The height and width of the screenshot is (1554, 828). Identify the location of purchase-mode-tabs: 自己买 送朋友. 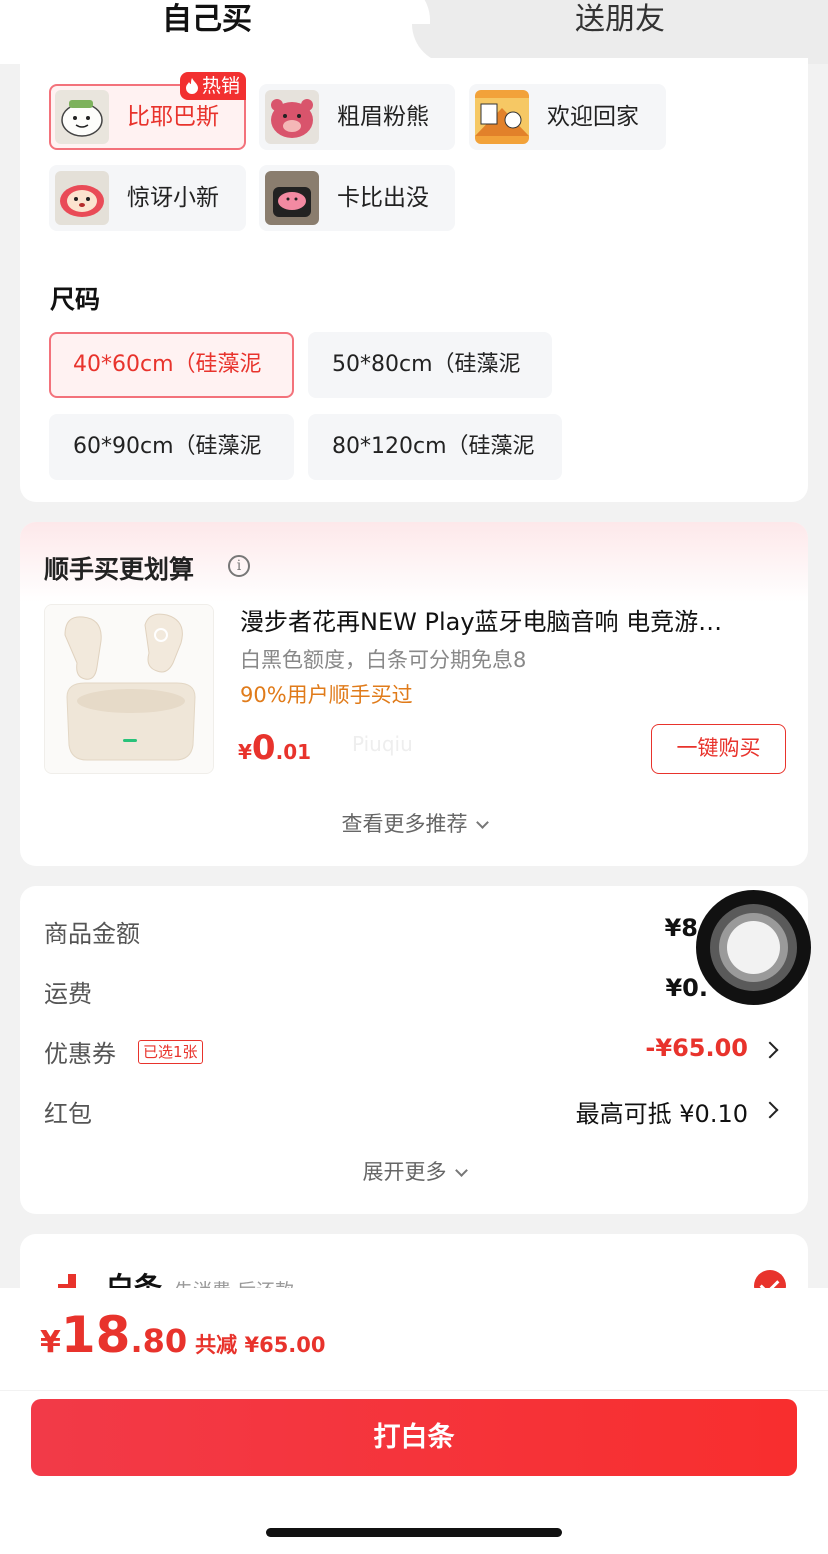
(414, 32).